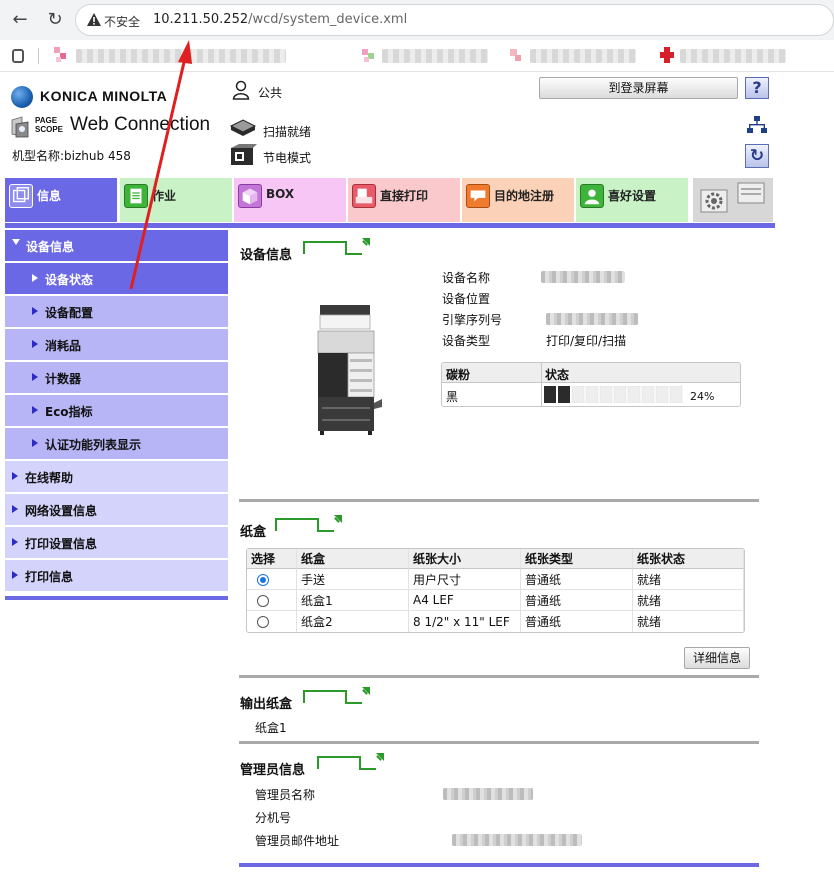 This screenshot has width=834, height=891. Describe the element at coordinates (583, 277) in the screenshot. I see `device-name-redacted` at that location.